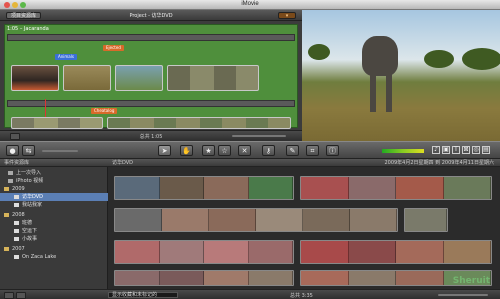 This screenshot has height=299, width=500. What do you see at coordinates (123, 163) in the screenshot?
I see `event-name: 访华DVD` at bounding box center [123, 163].